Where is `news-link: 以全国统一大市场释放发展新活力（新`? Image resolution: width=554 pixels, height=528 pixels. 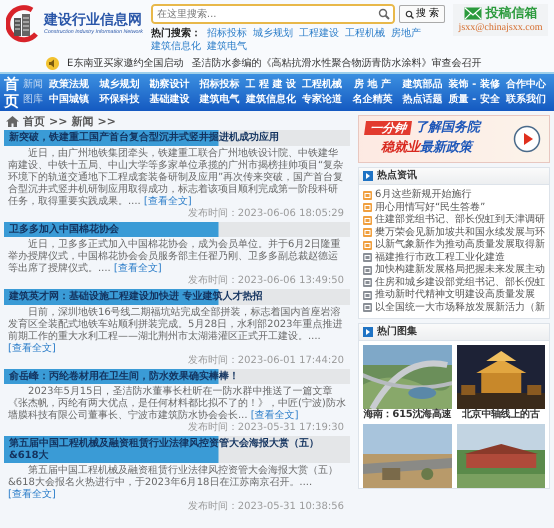 news-link: 以全国统一大市场释放发展新活力（新 is located at coordinates (454, 308).